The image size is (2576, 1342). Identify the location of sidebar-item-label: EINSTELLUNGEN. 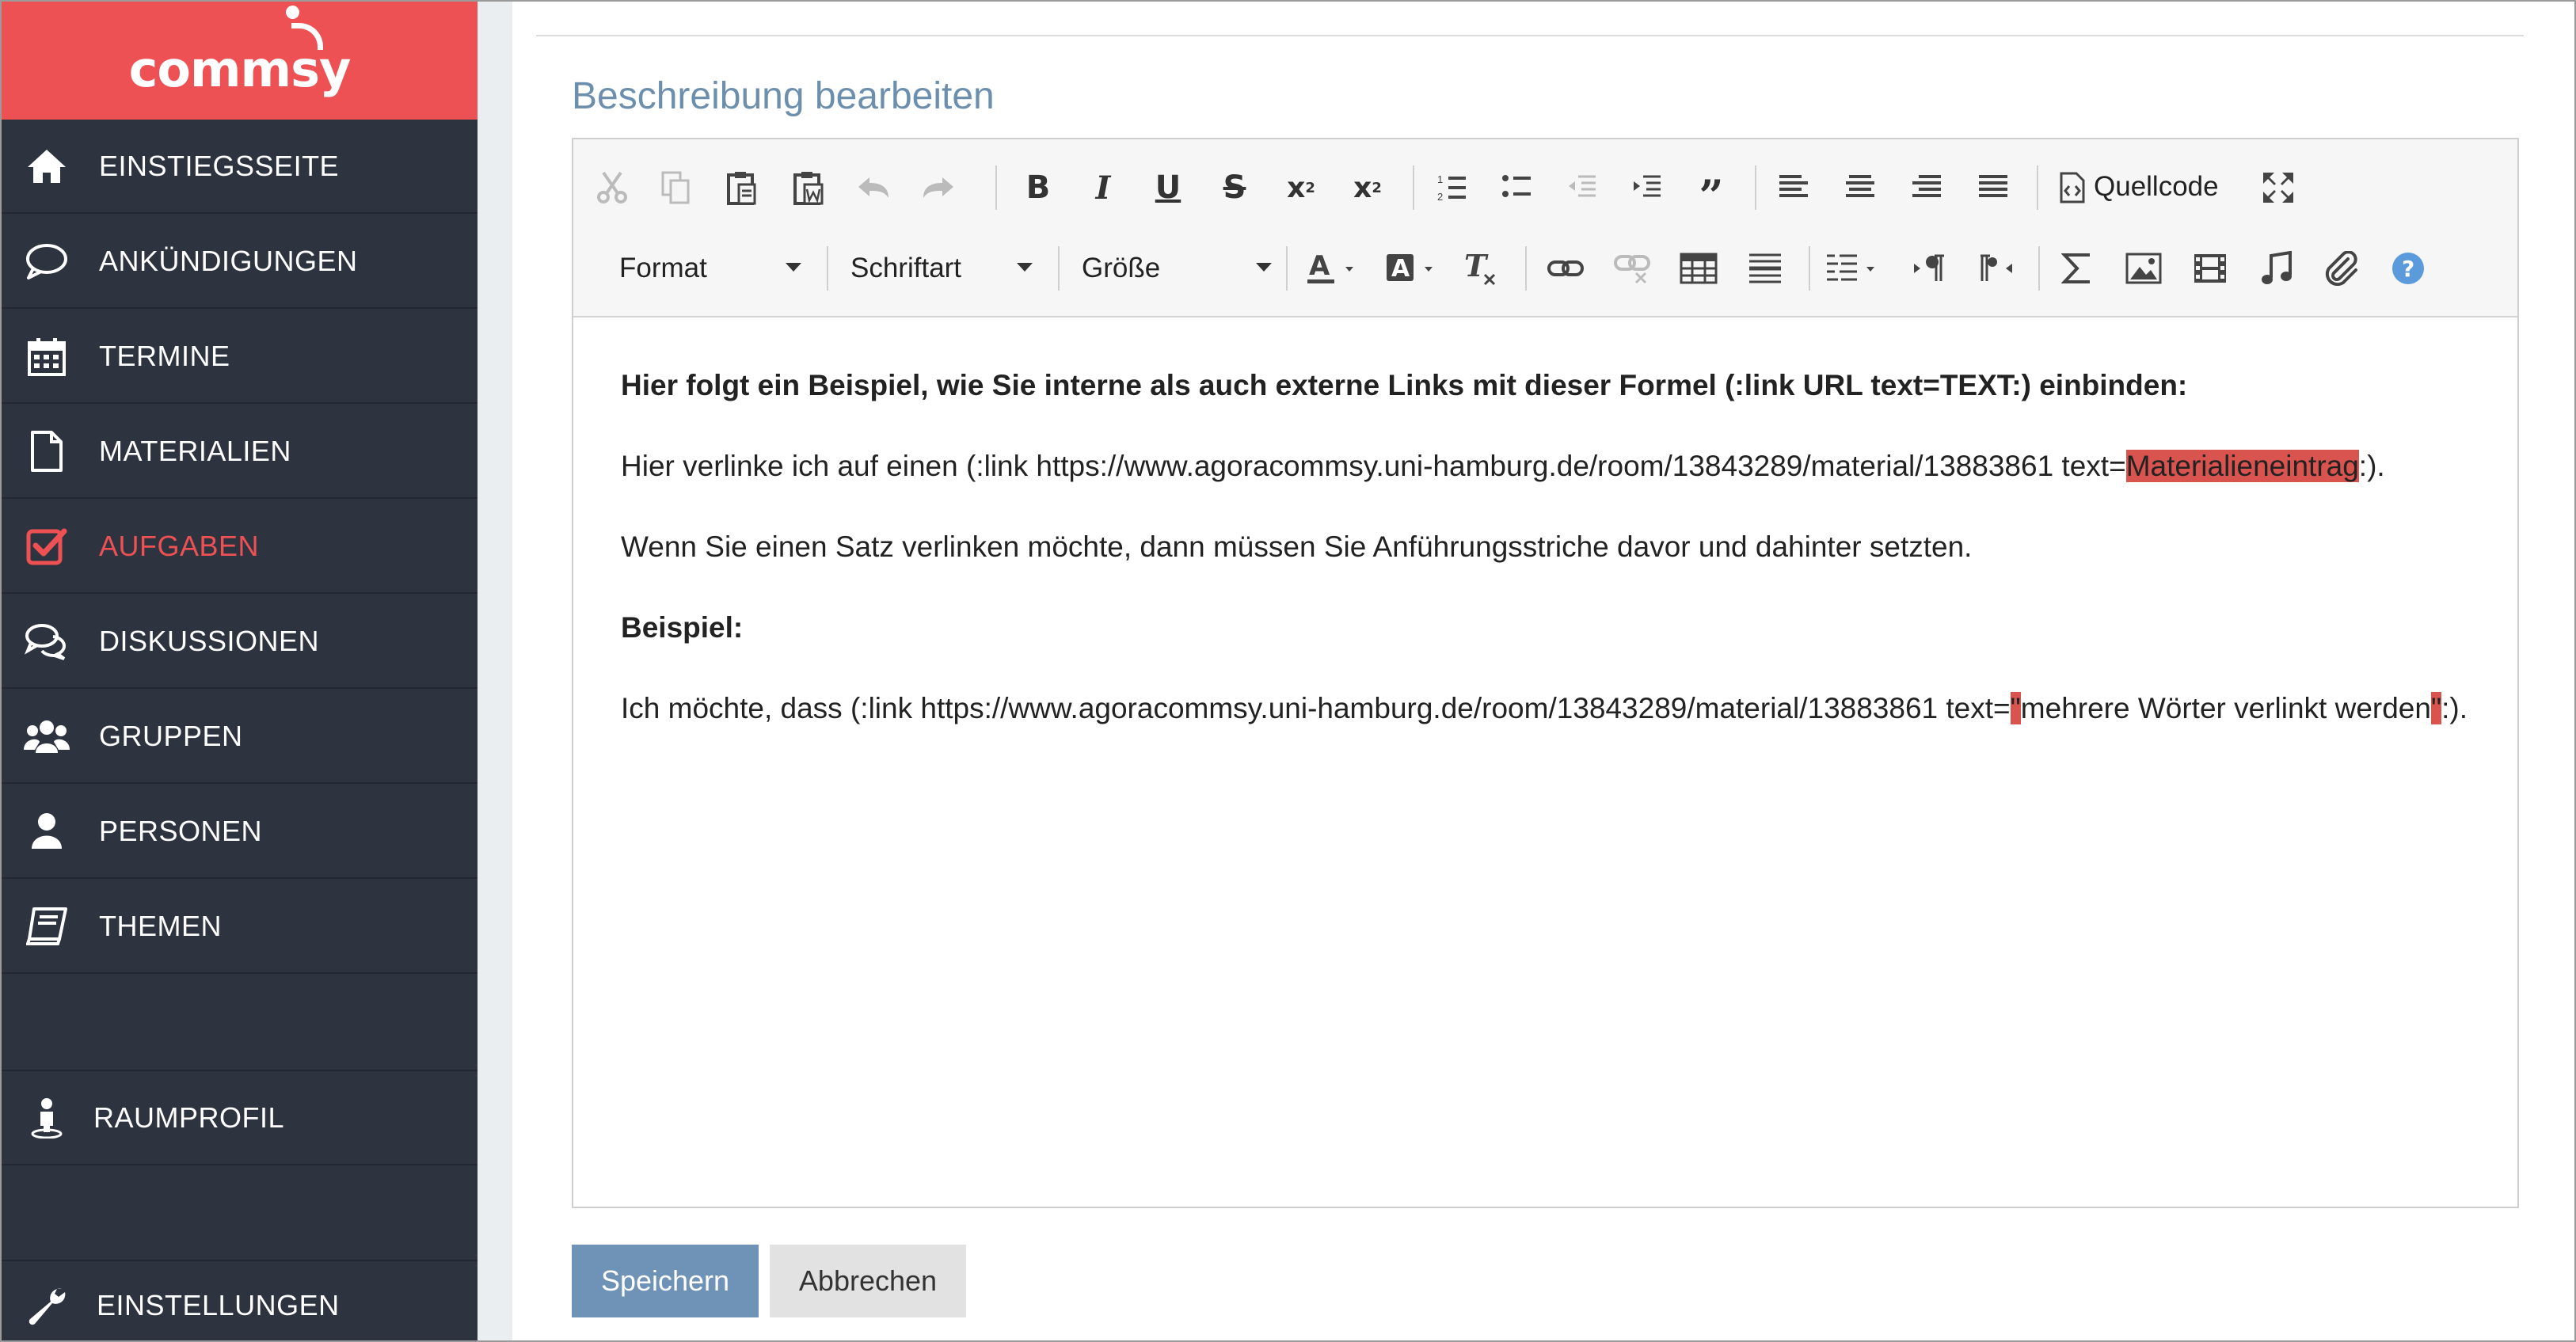
(218, 1305).